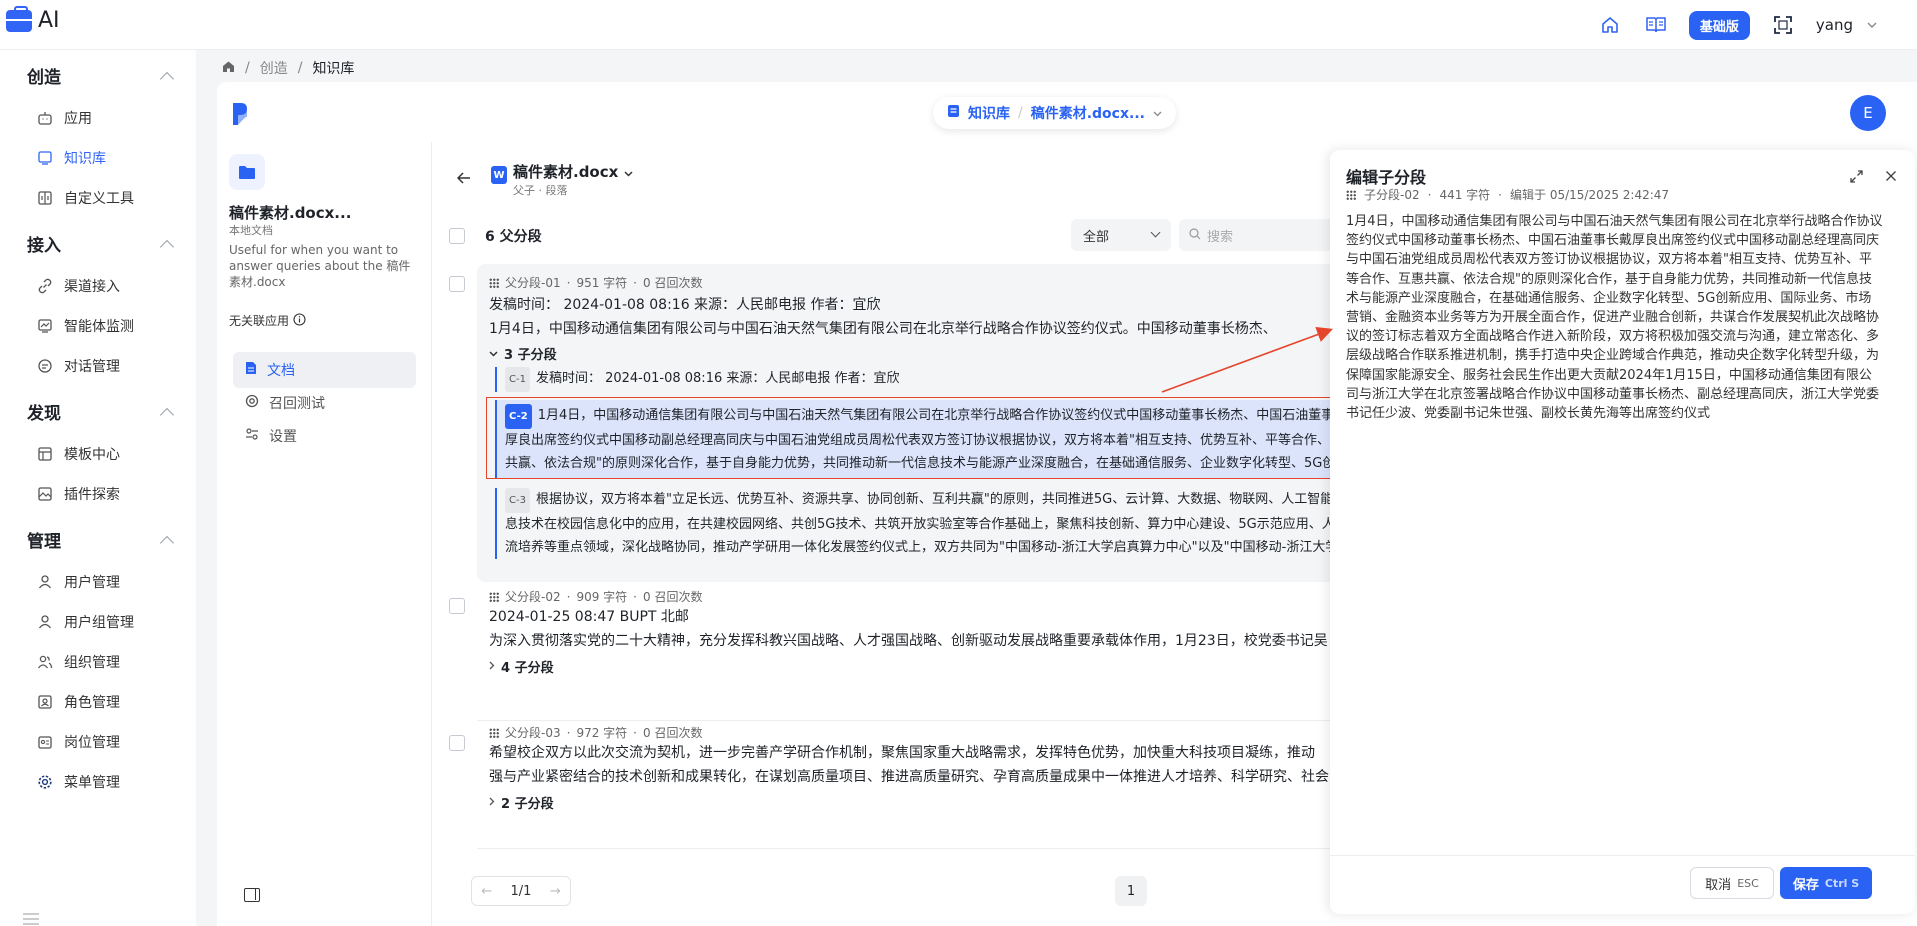 The height and width of the screenshot is (926, 1917). What do you see at coordinates (333, 69) in the screenshot?
I see `breadcrumb-knowledge-base: 知识库` at bounding box center [333, 69].